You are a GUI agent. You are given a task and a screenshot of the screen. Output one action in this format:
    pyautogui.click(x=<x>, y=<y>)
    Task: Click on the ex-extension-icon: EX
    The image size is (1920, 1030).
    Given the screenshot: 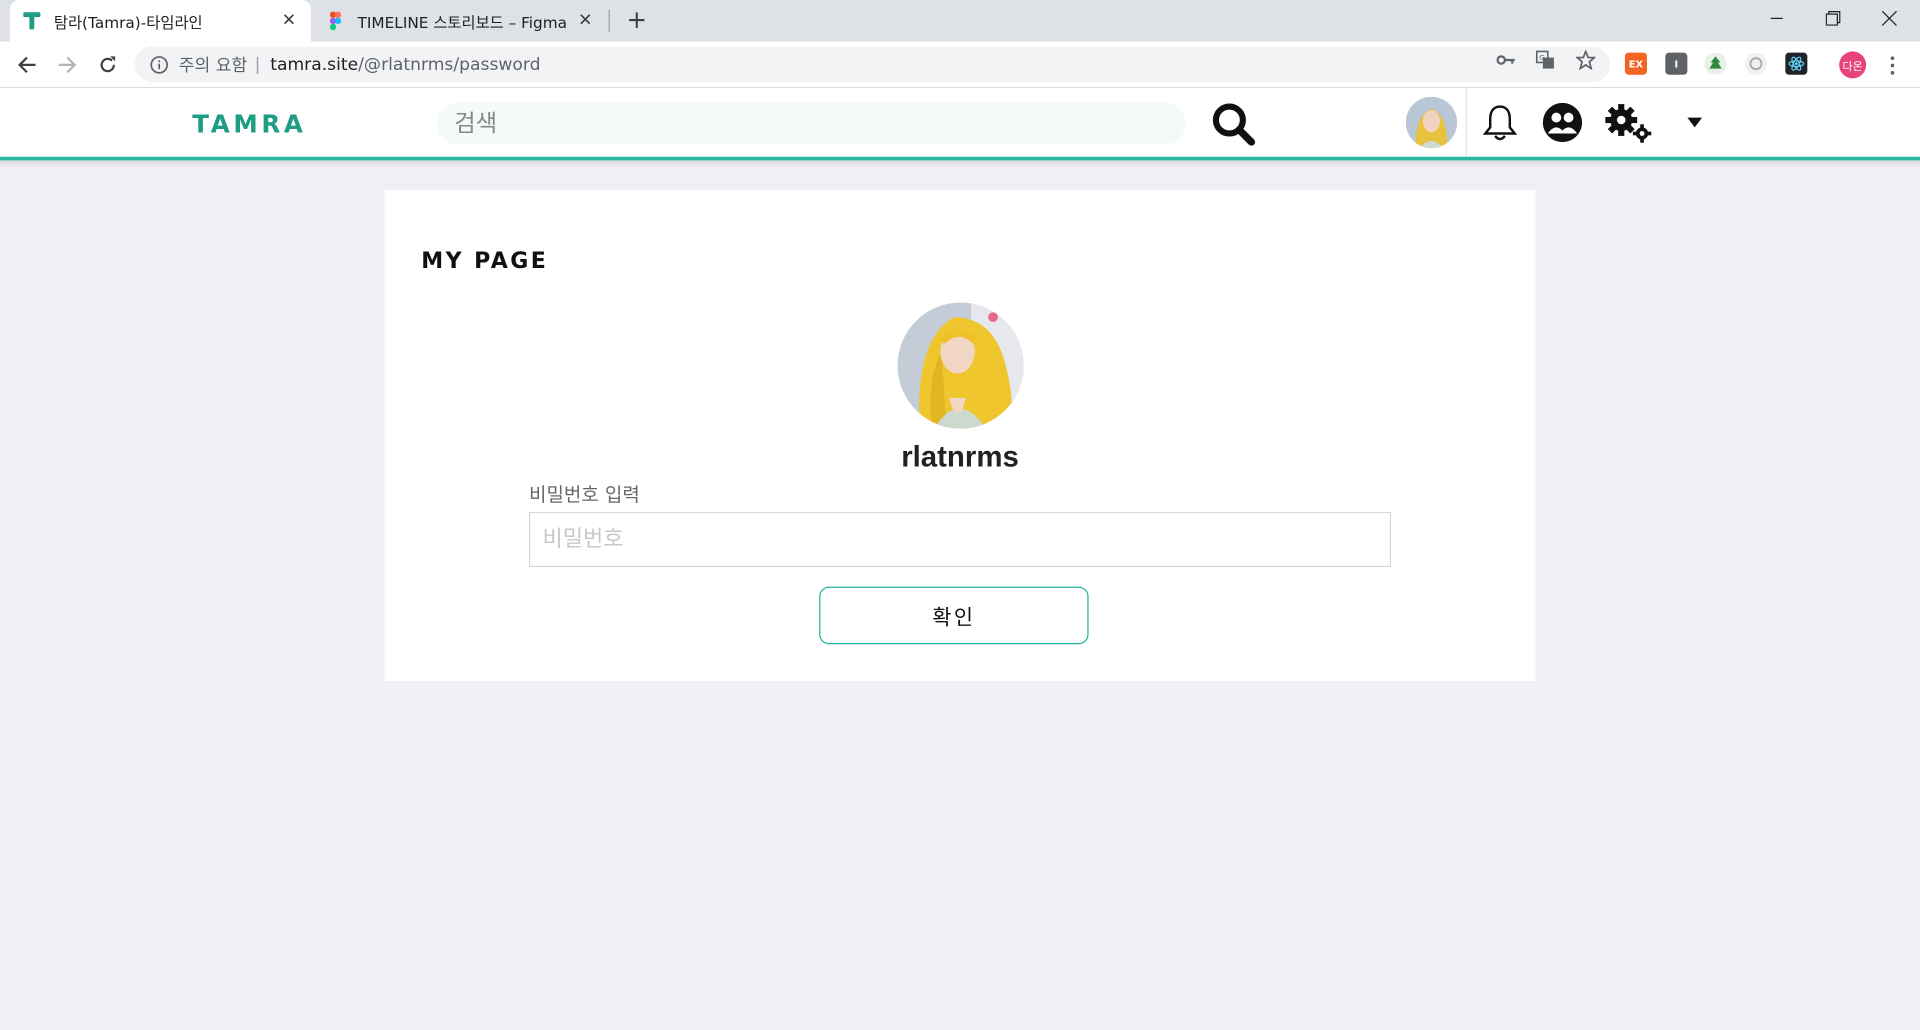 What is the action you would take?
    pyautogui.click(x=1635, y=63)
    